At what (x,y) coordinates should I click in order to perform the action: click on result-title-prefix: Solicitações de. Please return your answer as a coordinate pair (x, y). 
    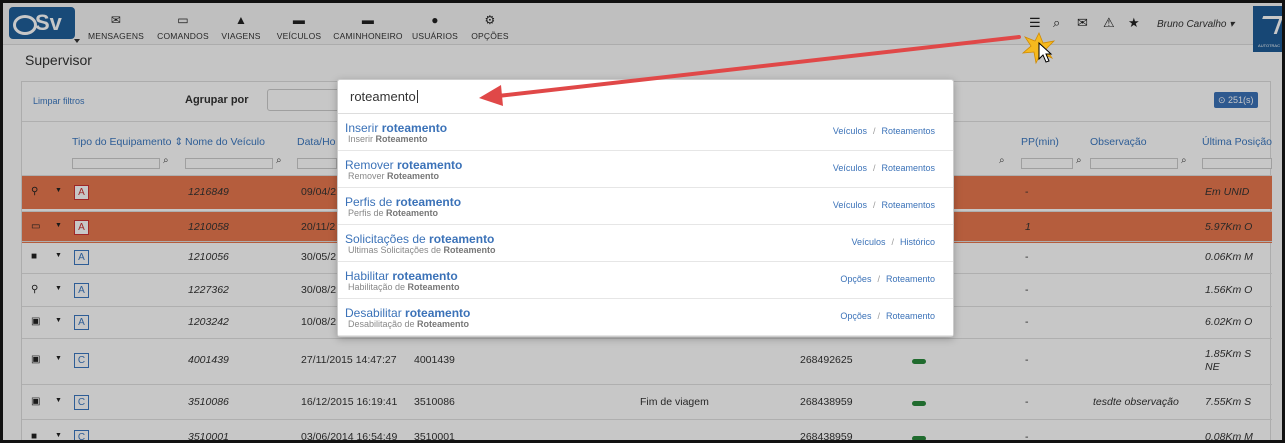
    Looking at the image, I should click on (387, 239).